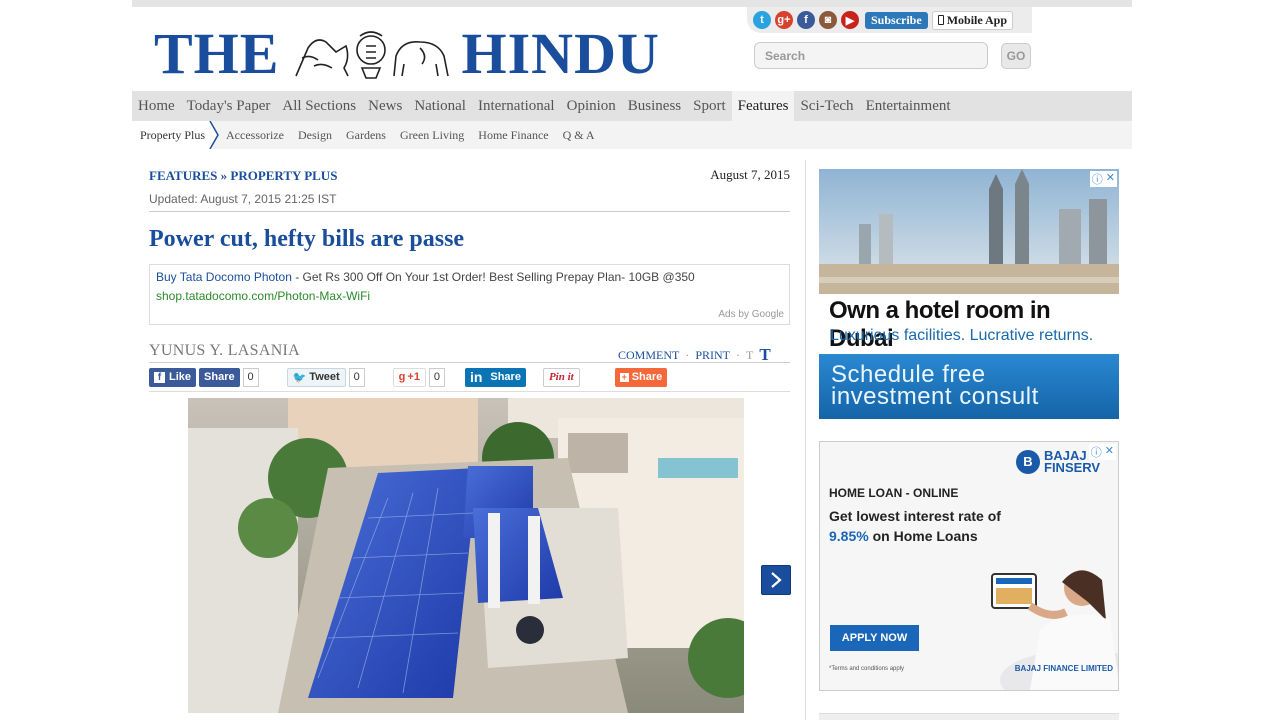 The height and width of the screenshot is (720, 1280). Describe the element at coordinates (1072, 467) in the screenshot. I see `bajaj-brand-2: FINSERV` at that location.